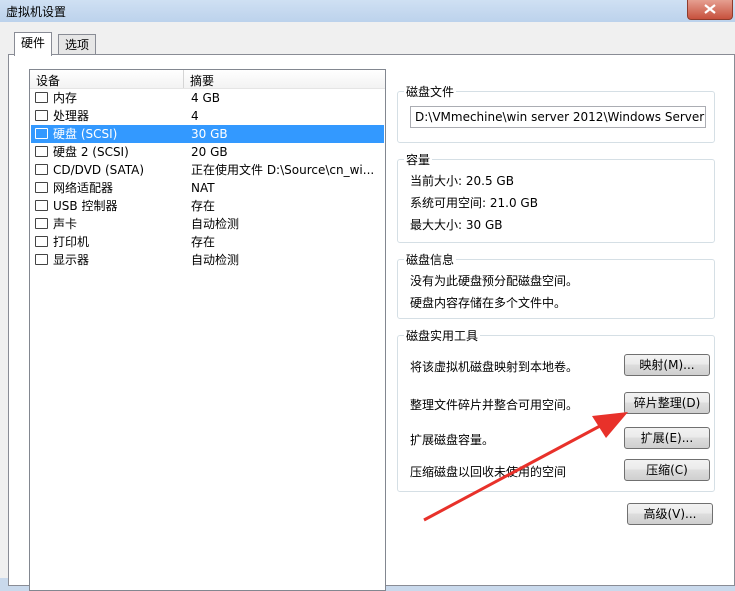 This screenshot has height=591, width=735. What do you see at coordinates (65, 224) in the screenshot?
I see `device-name: 声卡` at bounding box center [65, 224].